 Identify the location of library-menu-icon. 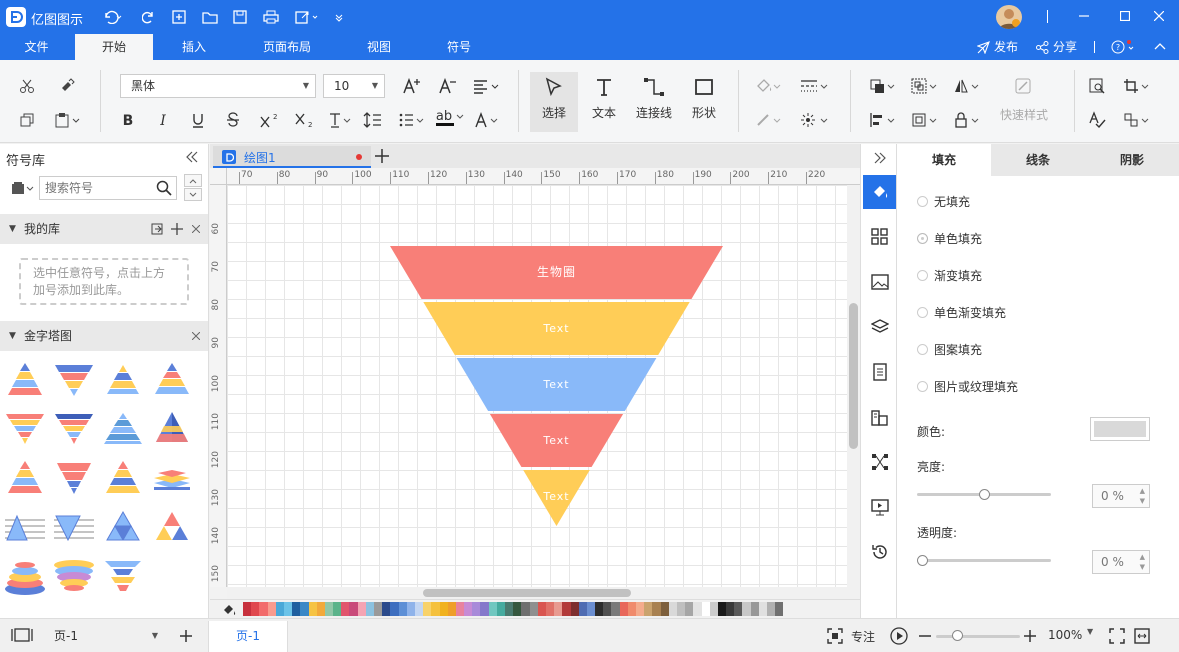
(23, 188).